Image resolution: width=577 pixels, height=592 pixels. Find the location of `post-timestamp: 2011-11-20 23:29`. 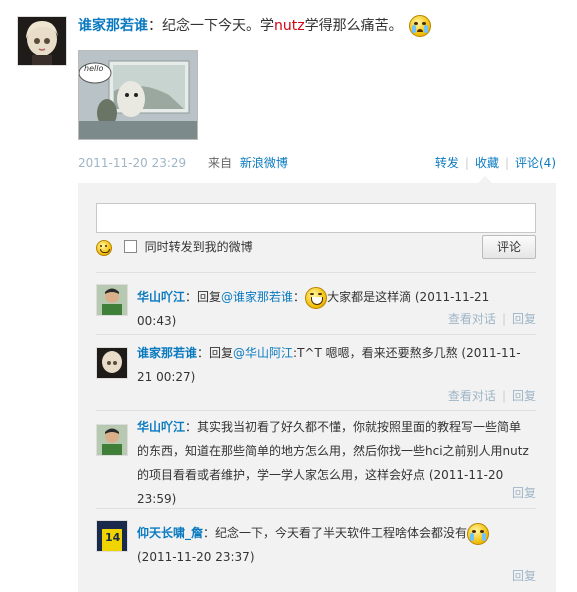

post-timestamp: 2011-11-20 23:29 is located at coordinates (132, 163).